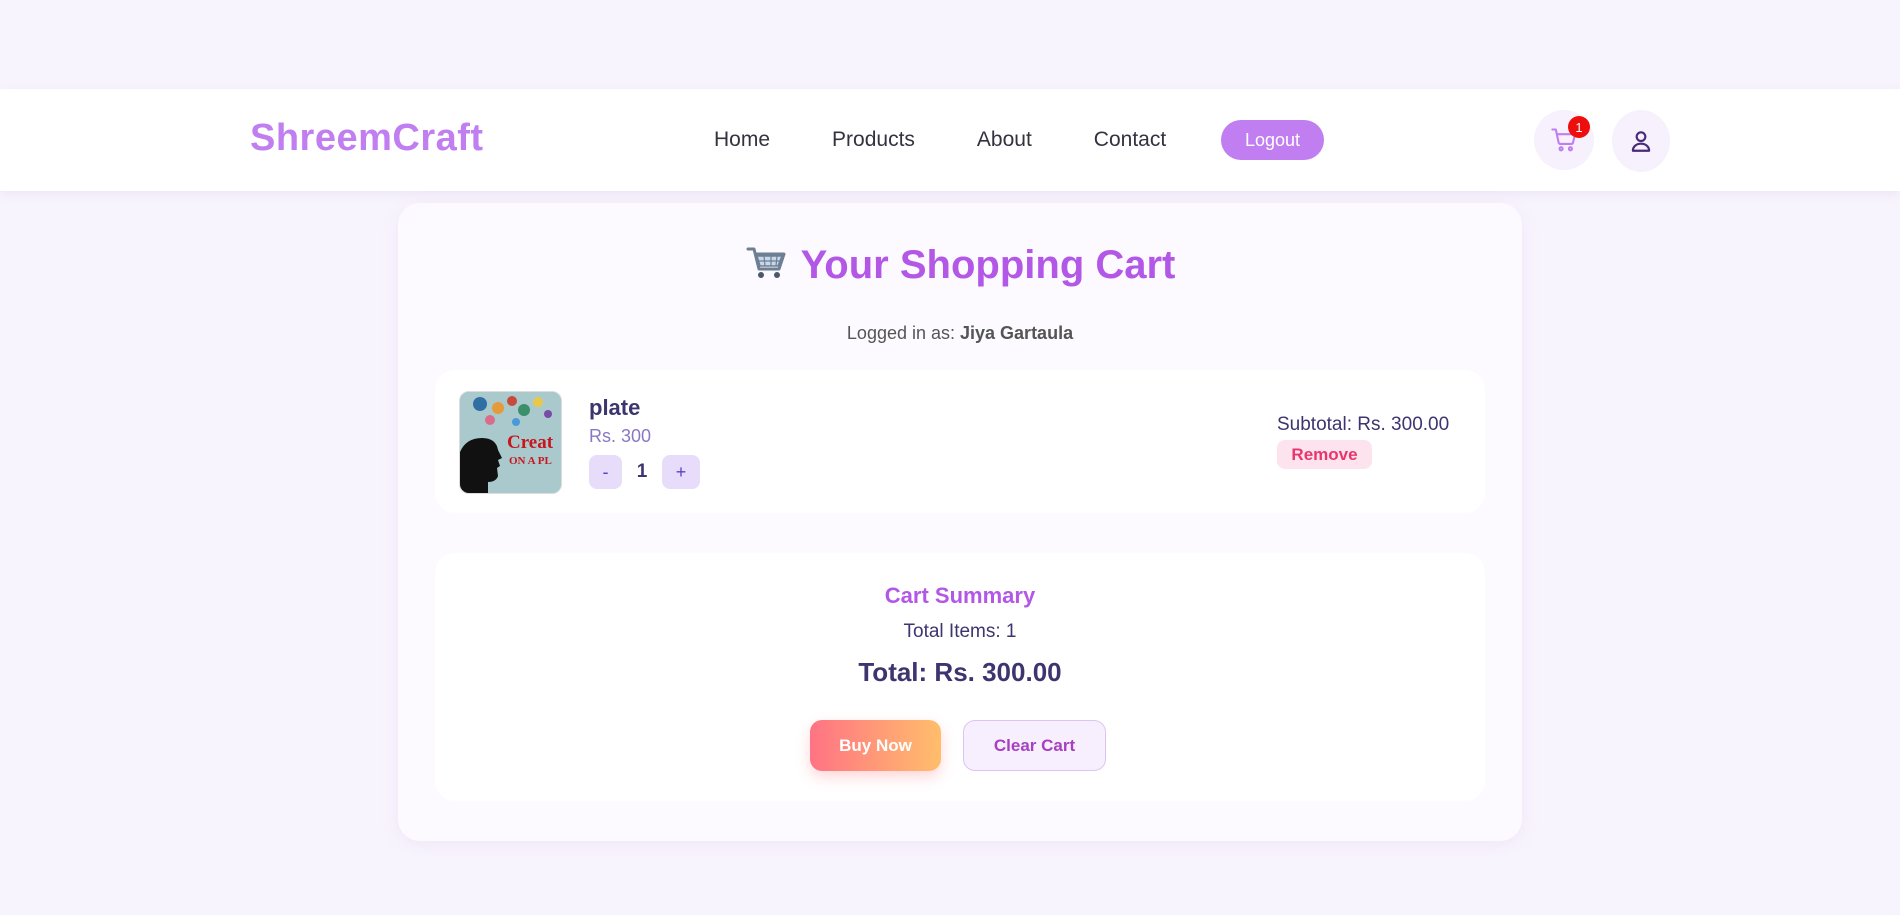 Image resolution: width=1900 pixels, height=915 pixels. I want to click on cart-total: Total: Rs. 300.00, so click(960, 672).